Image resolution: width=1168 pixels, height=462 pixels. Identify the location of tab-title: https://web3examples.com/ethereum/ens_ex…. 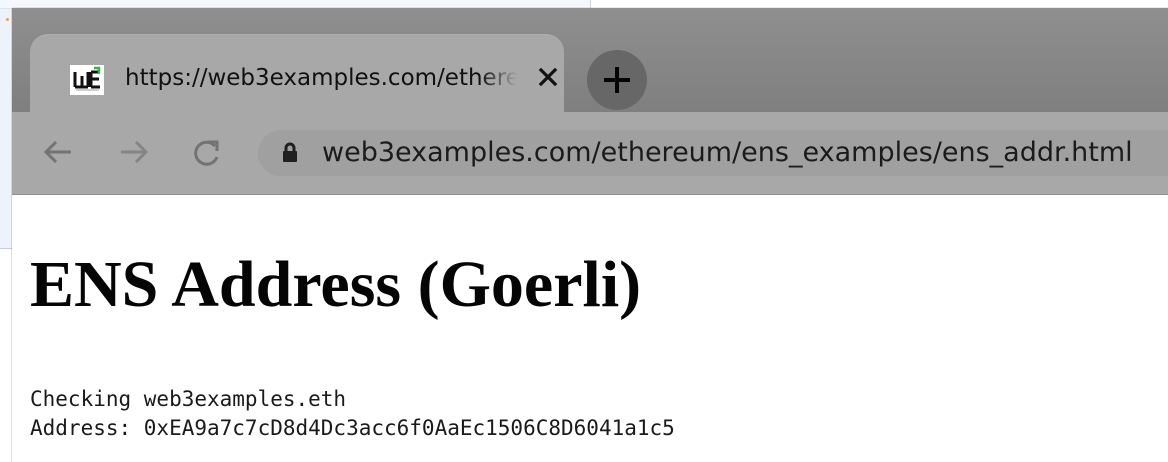
(325, 78).